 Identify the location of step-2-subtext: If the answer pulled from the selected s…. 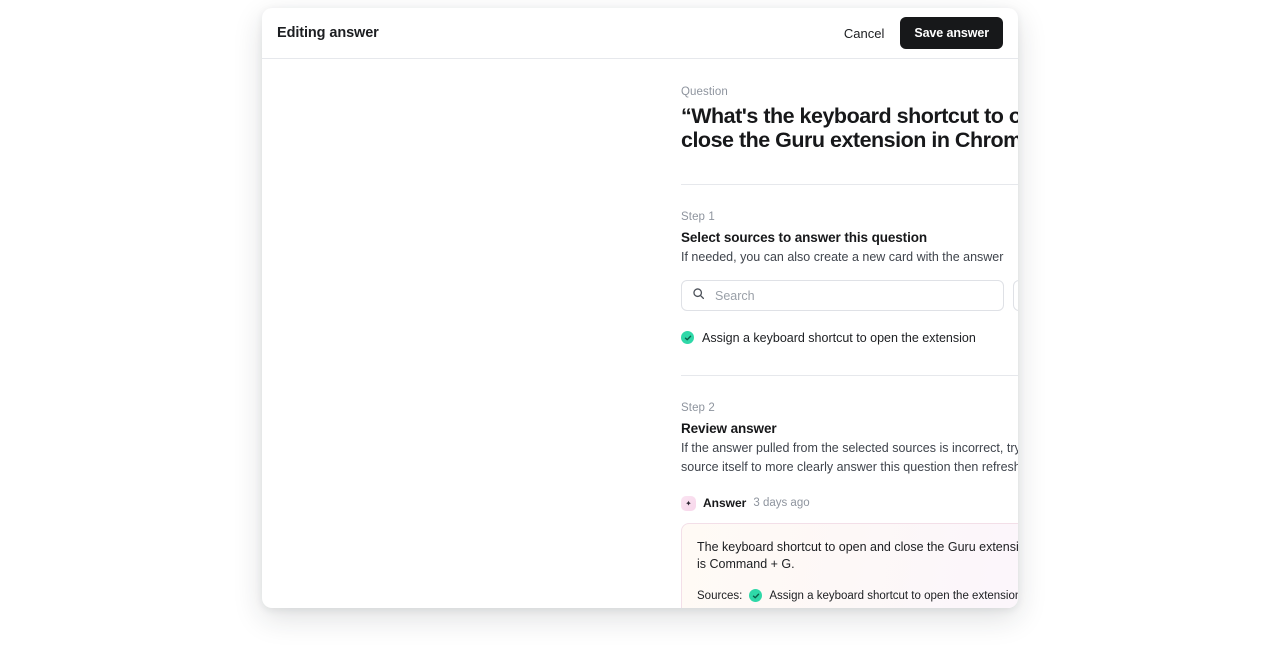
(849, 457).